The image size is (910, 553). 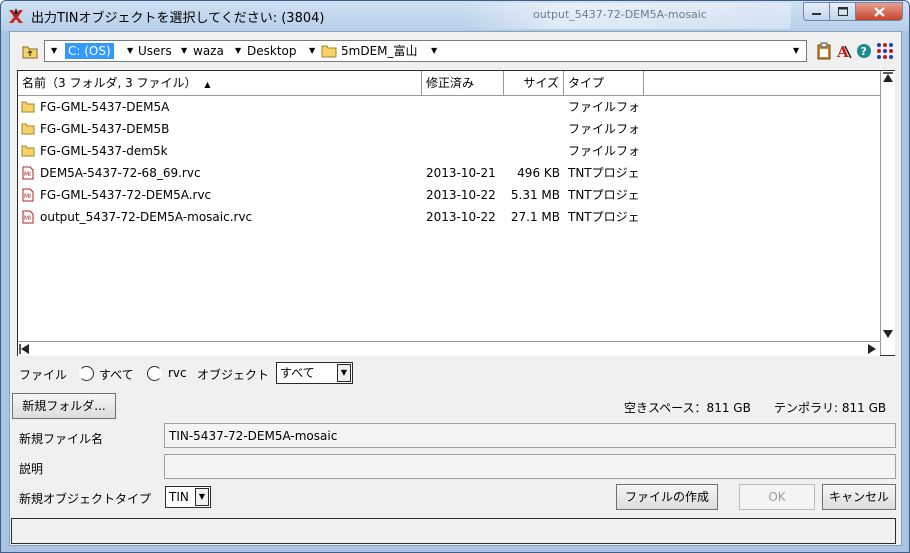 I want to click on breadcrumb-waza: waza, so click(x=208, y=51).